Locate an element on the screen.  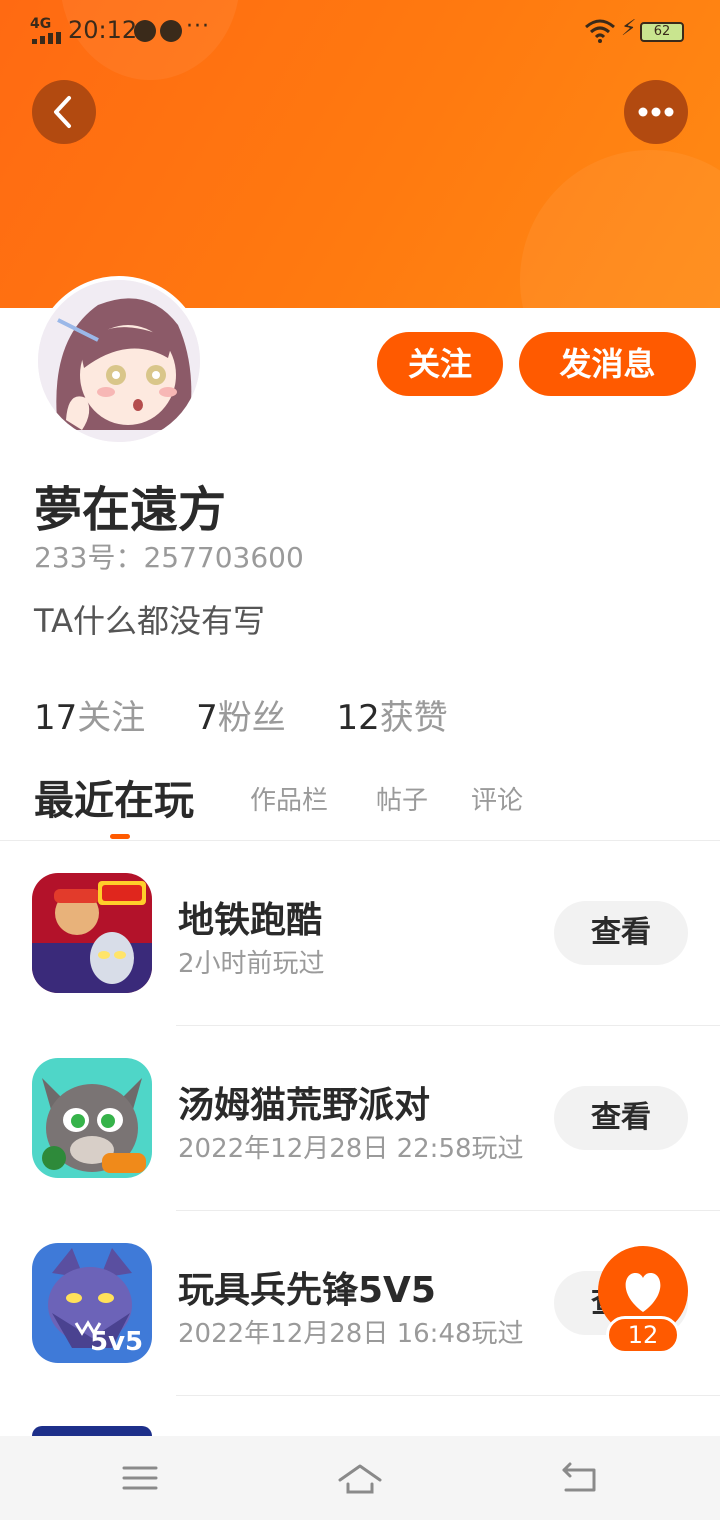
tiktok-icon is located at coordinates (171, 31).